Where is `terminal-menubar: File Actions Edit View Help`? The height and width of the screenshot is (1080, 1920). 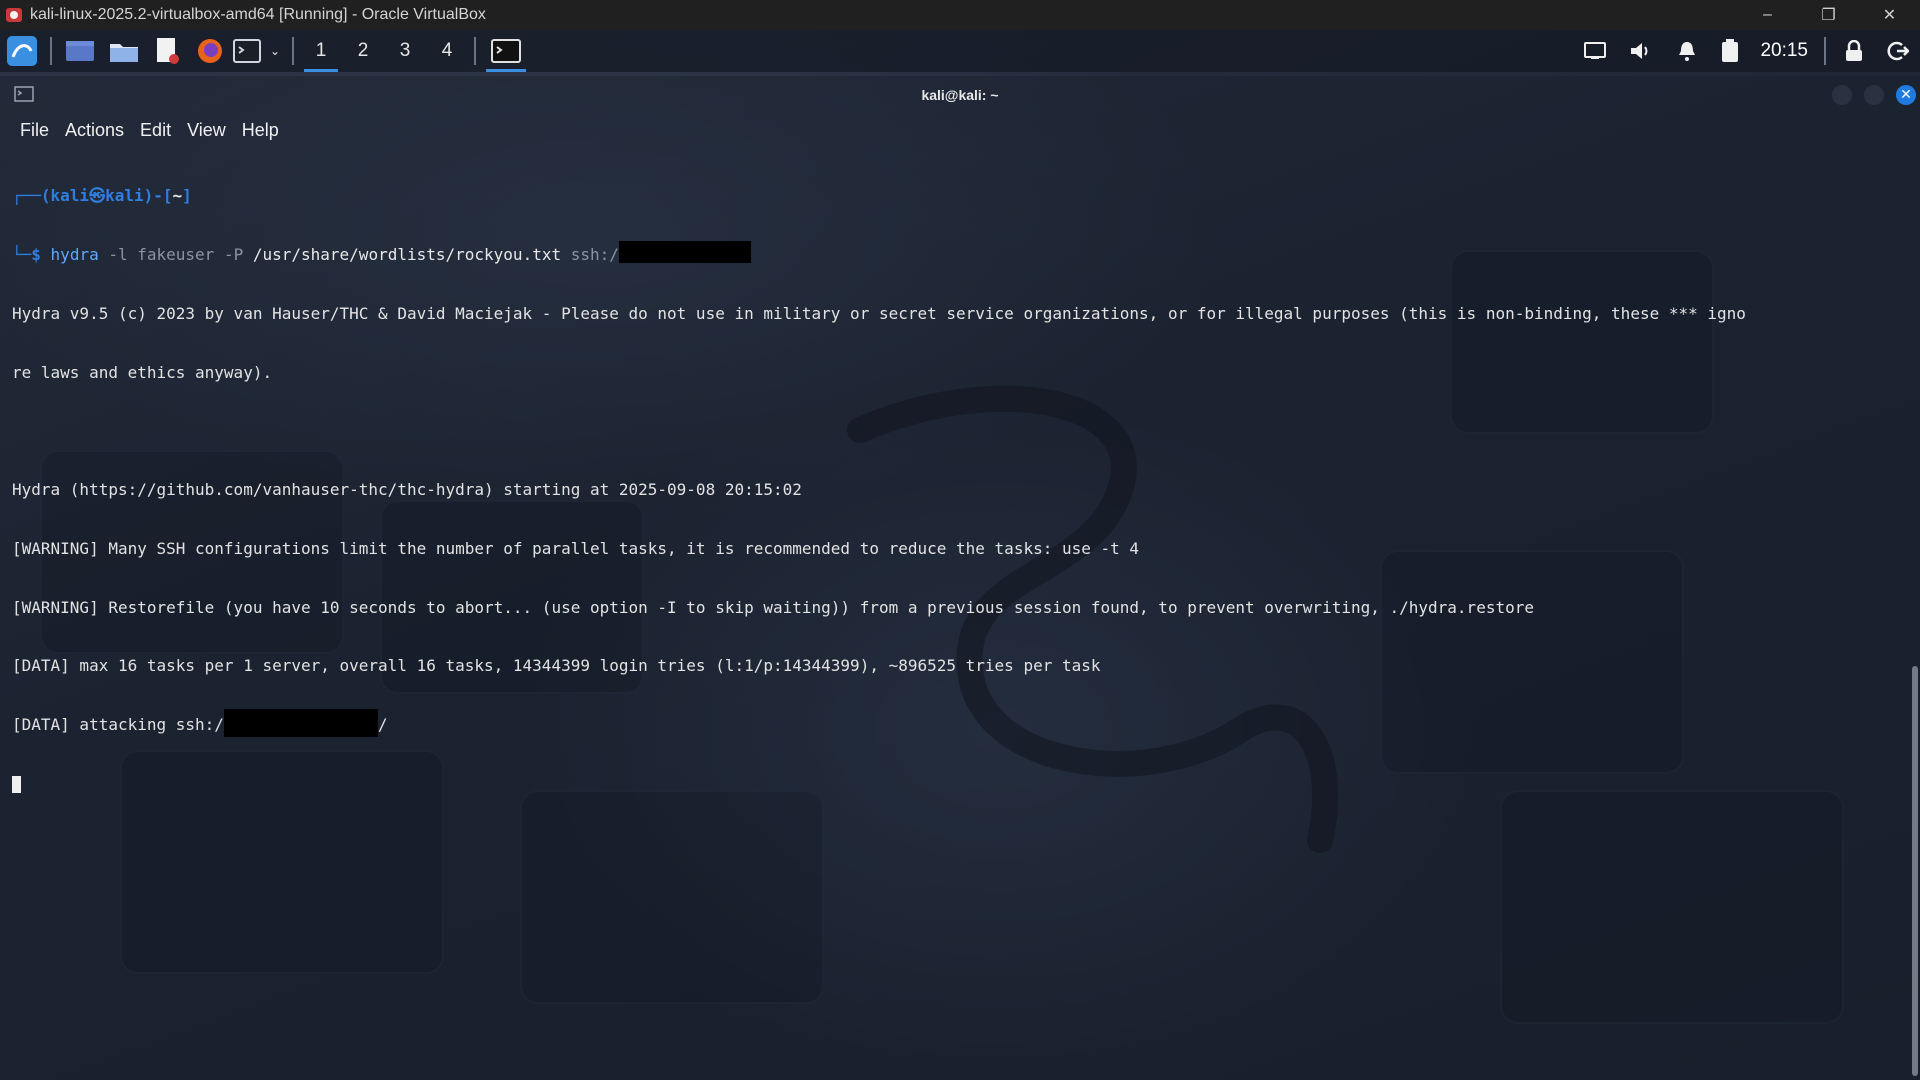 terminal-menubar: File Actions Edit View Help is located at coordinates (960, 130).